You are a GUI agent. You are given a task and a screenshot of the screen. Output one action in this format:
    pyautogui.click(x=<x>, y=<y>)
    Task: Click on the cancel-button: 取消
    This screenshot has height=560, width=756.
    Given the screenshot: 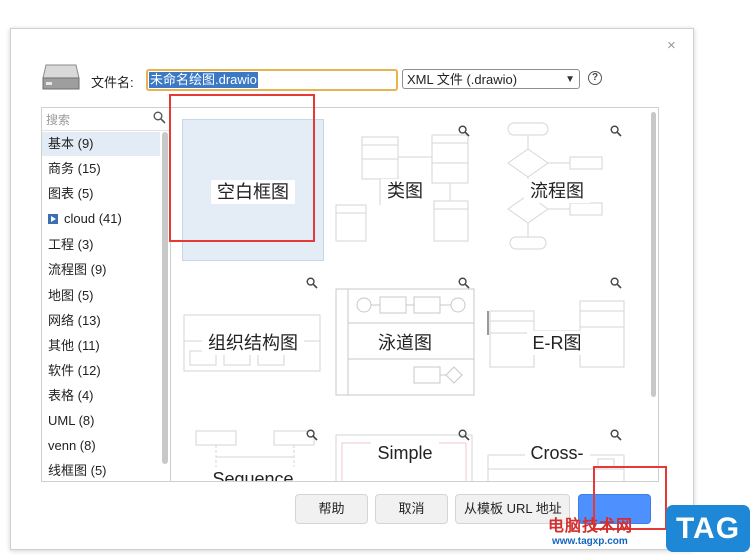 What is the action you would take?
    pyautogui.click(x=411, y=509)
    